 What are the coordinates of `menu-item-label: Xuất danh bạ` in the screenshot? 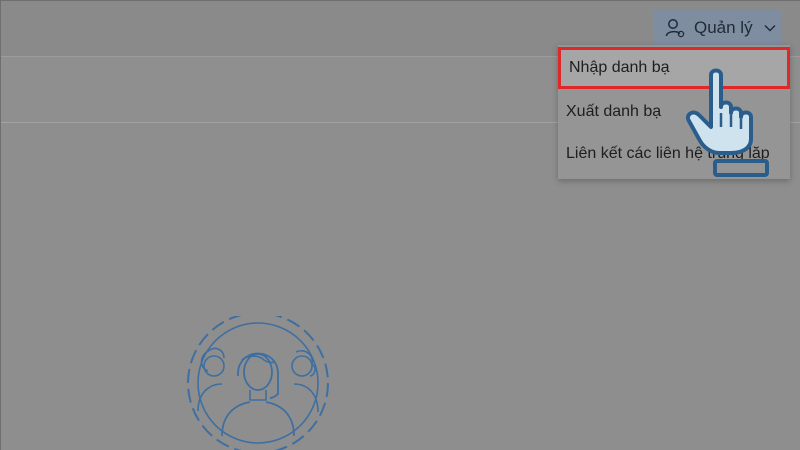 It's located at (614, 111).